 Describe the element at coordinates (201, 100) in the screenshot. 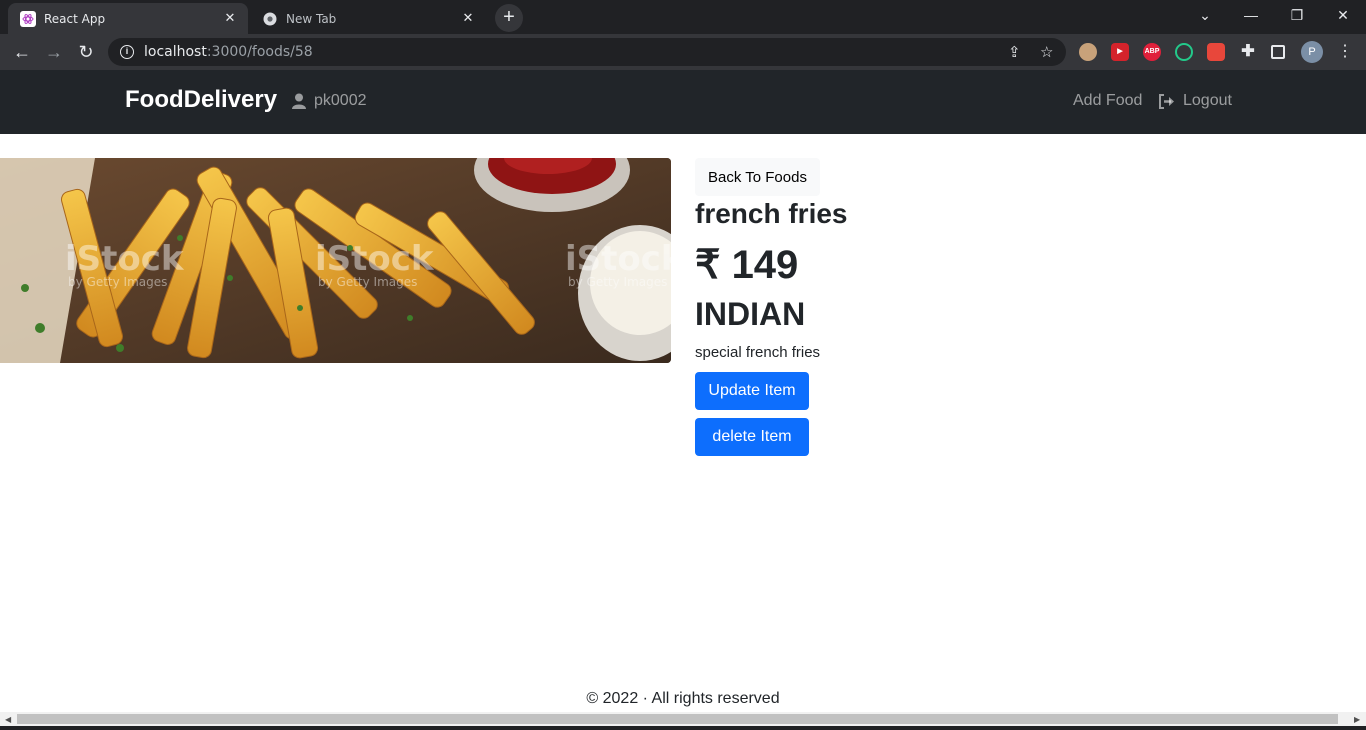

I see `brand-link: FoodDelivery` at that location.